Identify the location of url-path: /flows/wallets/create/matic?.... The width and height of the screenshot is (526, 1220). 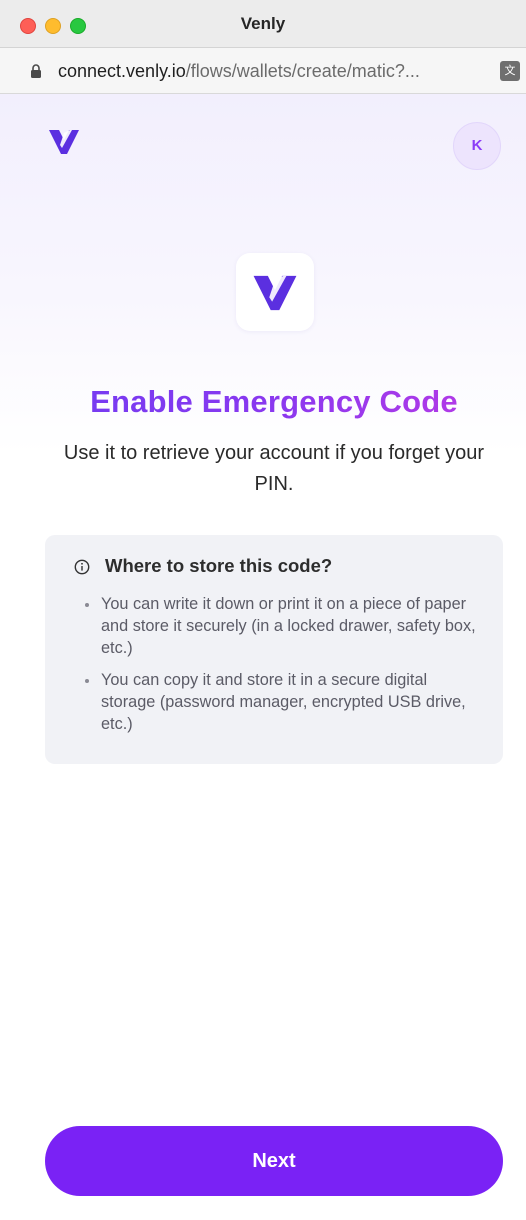
(302, 71).